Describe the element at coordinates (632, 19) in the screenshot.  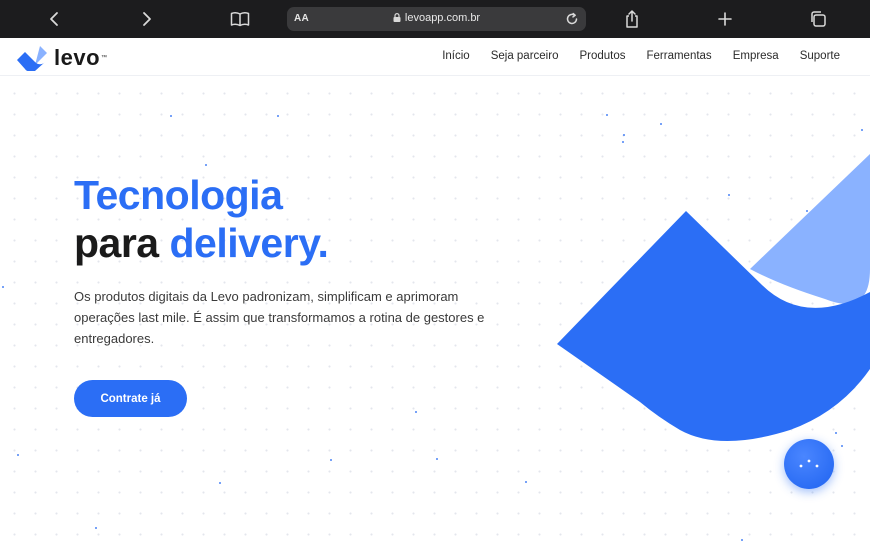
I see `share-icon` at that location.